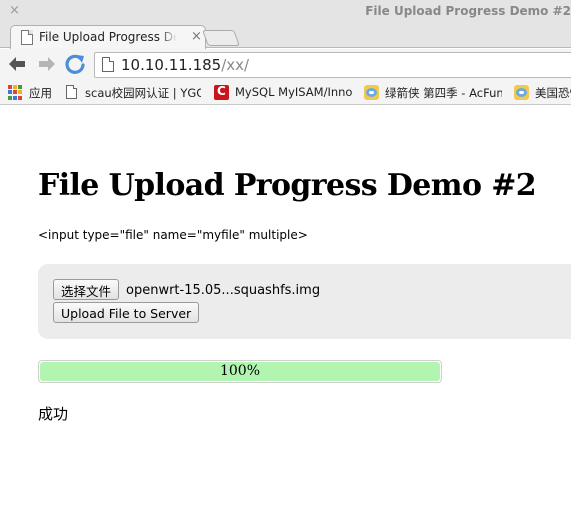  Describe the element at coordinates (221, 38) in the screenshot. I see `new-tab-button` at that location.